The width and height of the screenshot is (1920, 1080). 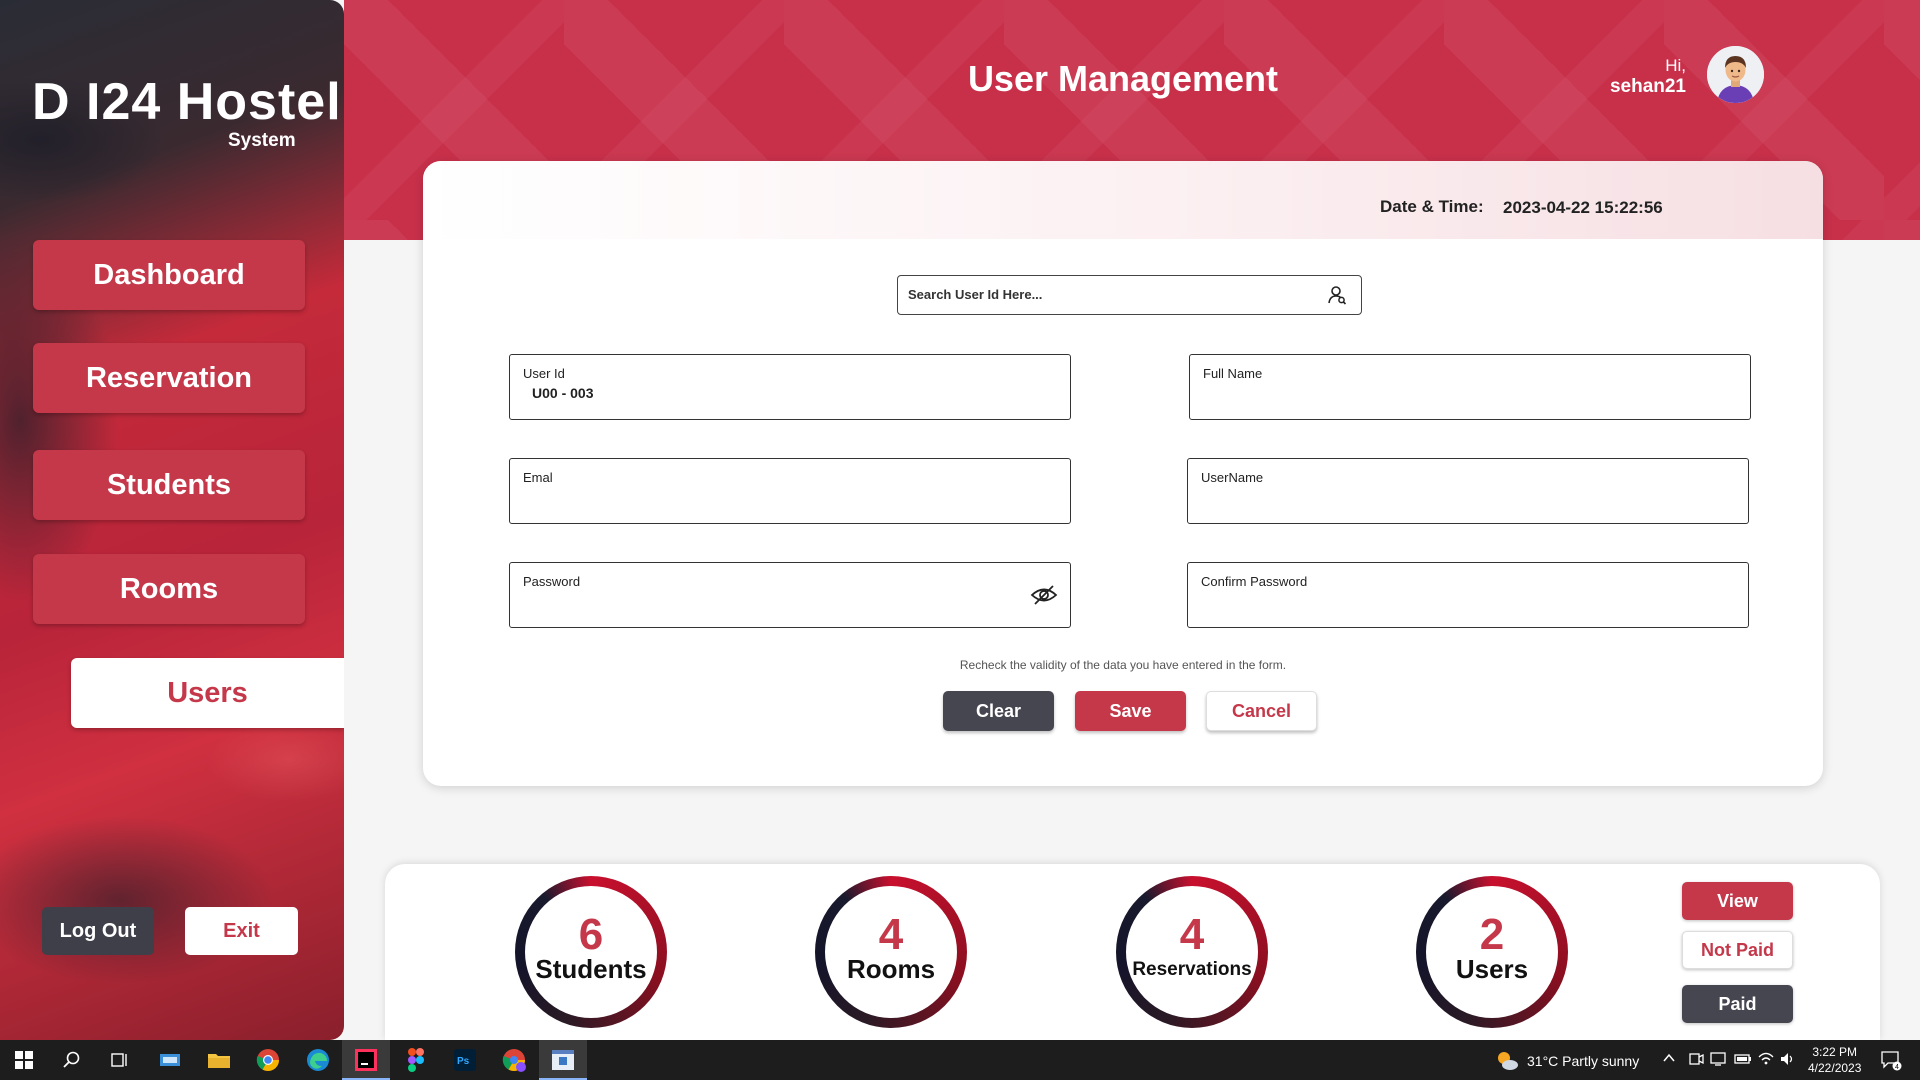 I want to click on user-avatar-icon, so click(x=1735, y=74).